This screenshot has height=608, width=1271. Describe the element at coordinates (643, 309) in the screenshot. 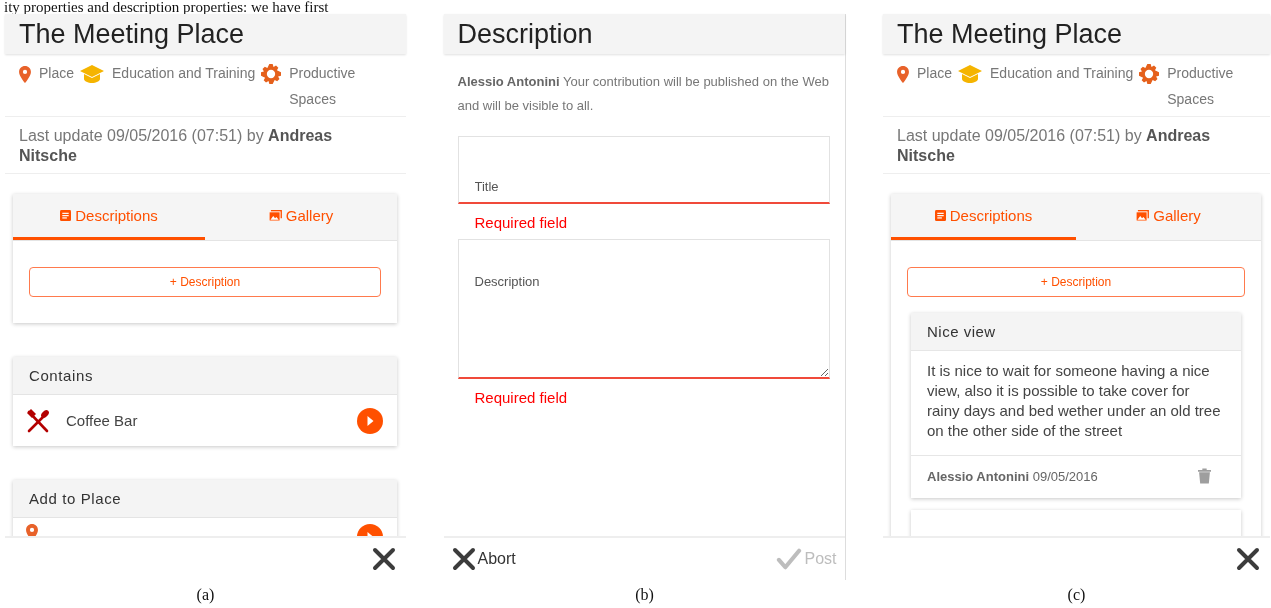

I see `description-text-area: Description` at that location.